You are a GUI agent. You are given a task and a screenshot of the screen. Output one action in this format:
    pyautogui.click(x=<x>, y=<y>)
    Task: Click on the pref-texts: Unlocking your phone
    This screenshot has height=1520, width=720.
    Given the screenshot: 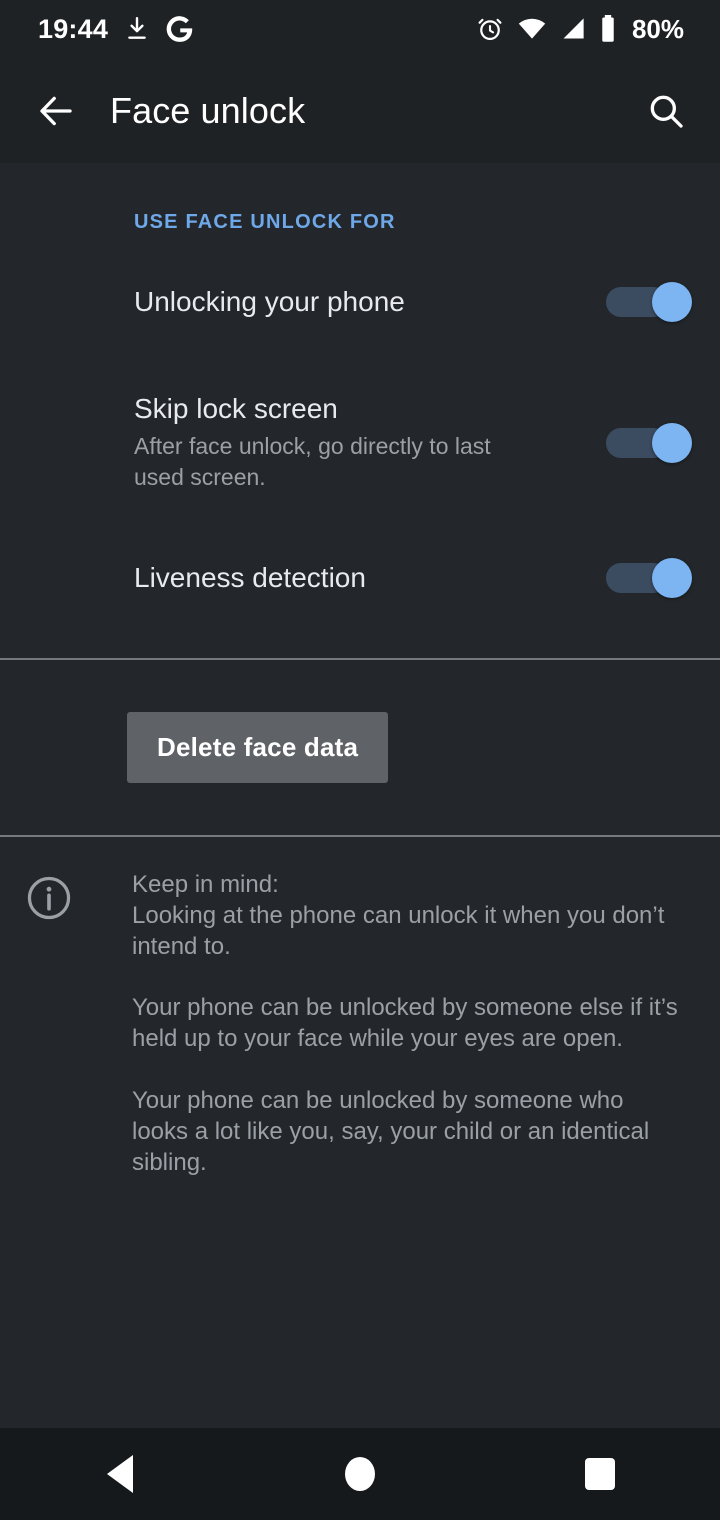 What is the action you would take?
    pyautogui.click(x=370, y=301)
    